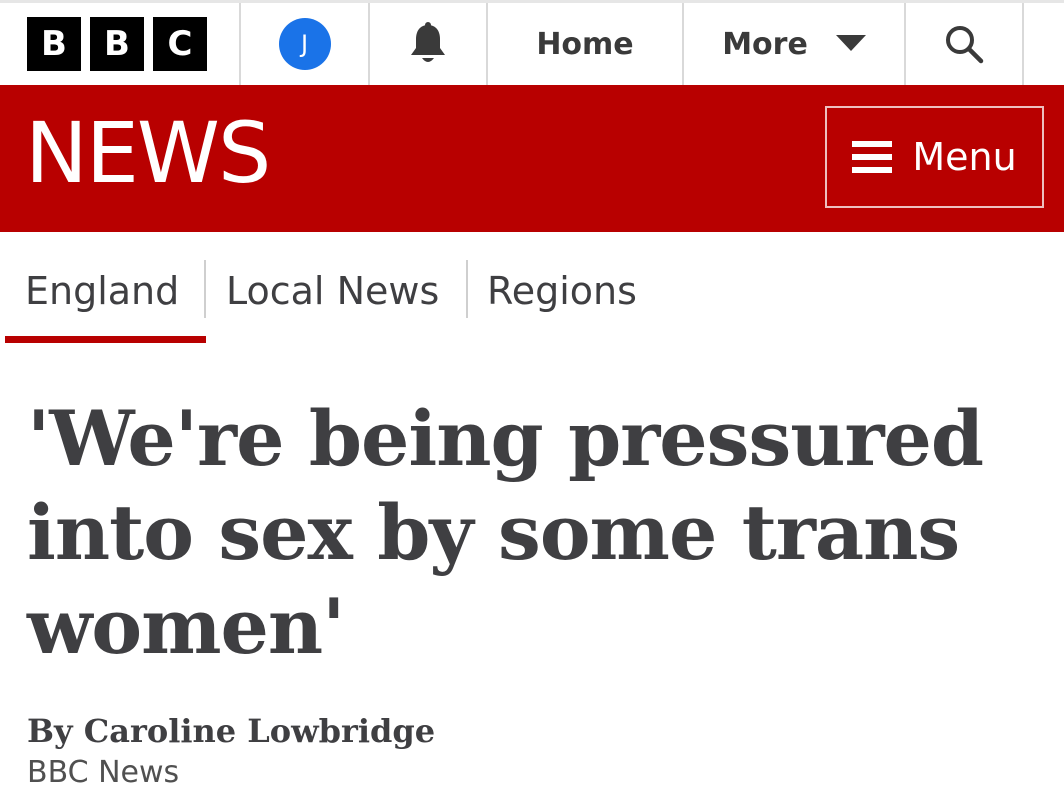 Image resolution: width=1064 pixels, height=809 pixels. I want to click on active-tab-indicator, so click(105, 339).